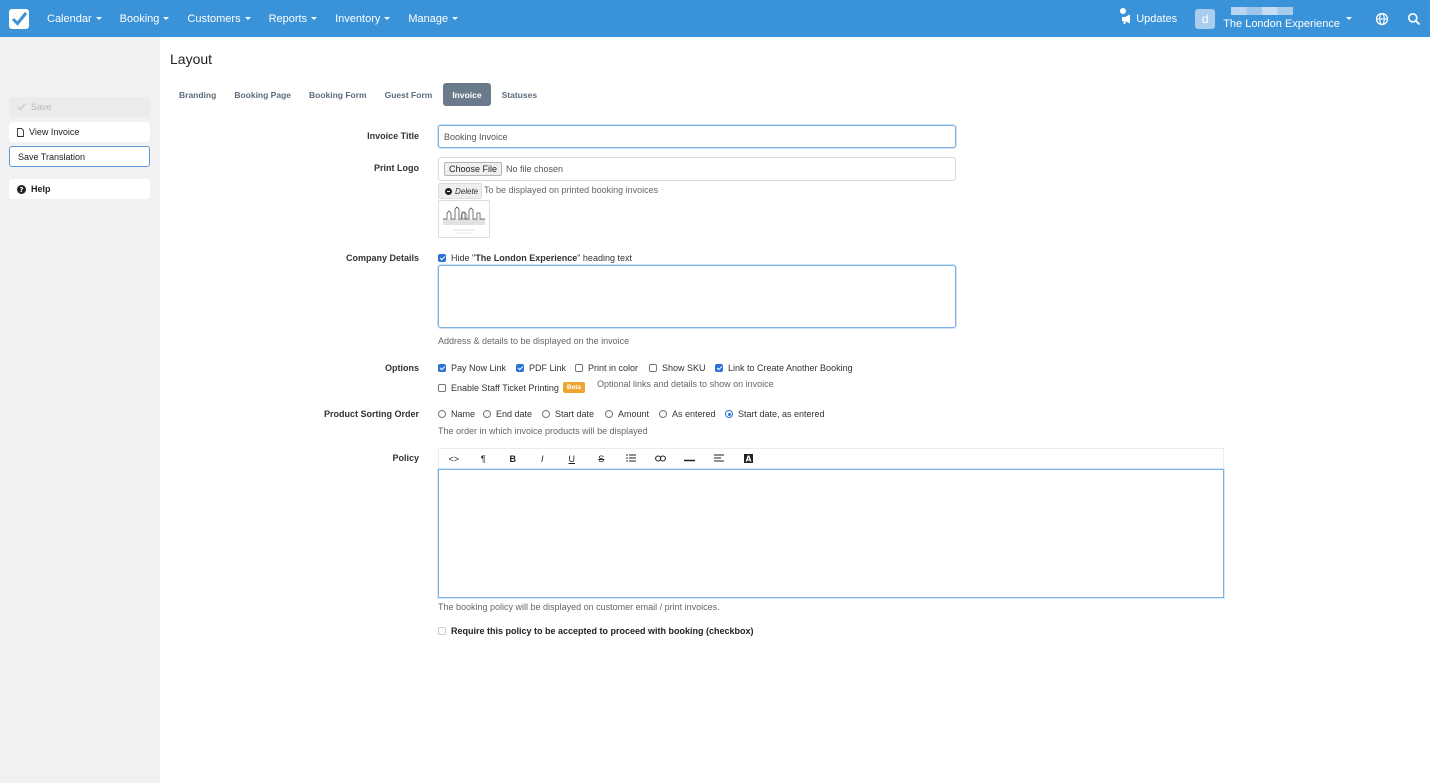  What do you see at coordinates (572, 459) in the screenshot?
I see `underline-icon: U` at bounding box center [572, 459].